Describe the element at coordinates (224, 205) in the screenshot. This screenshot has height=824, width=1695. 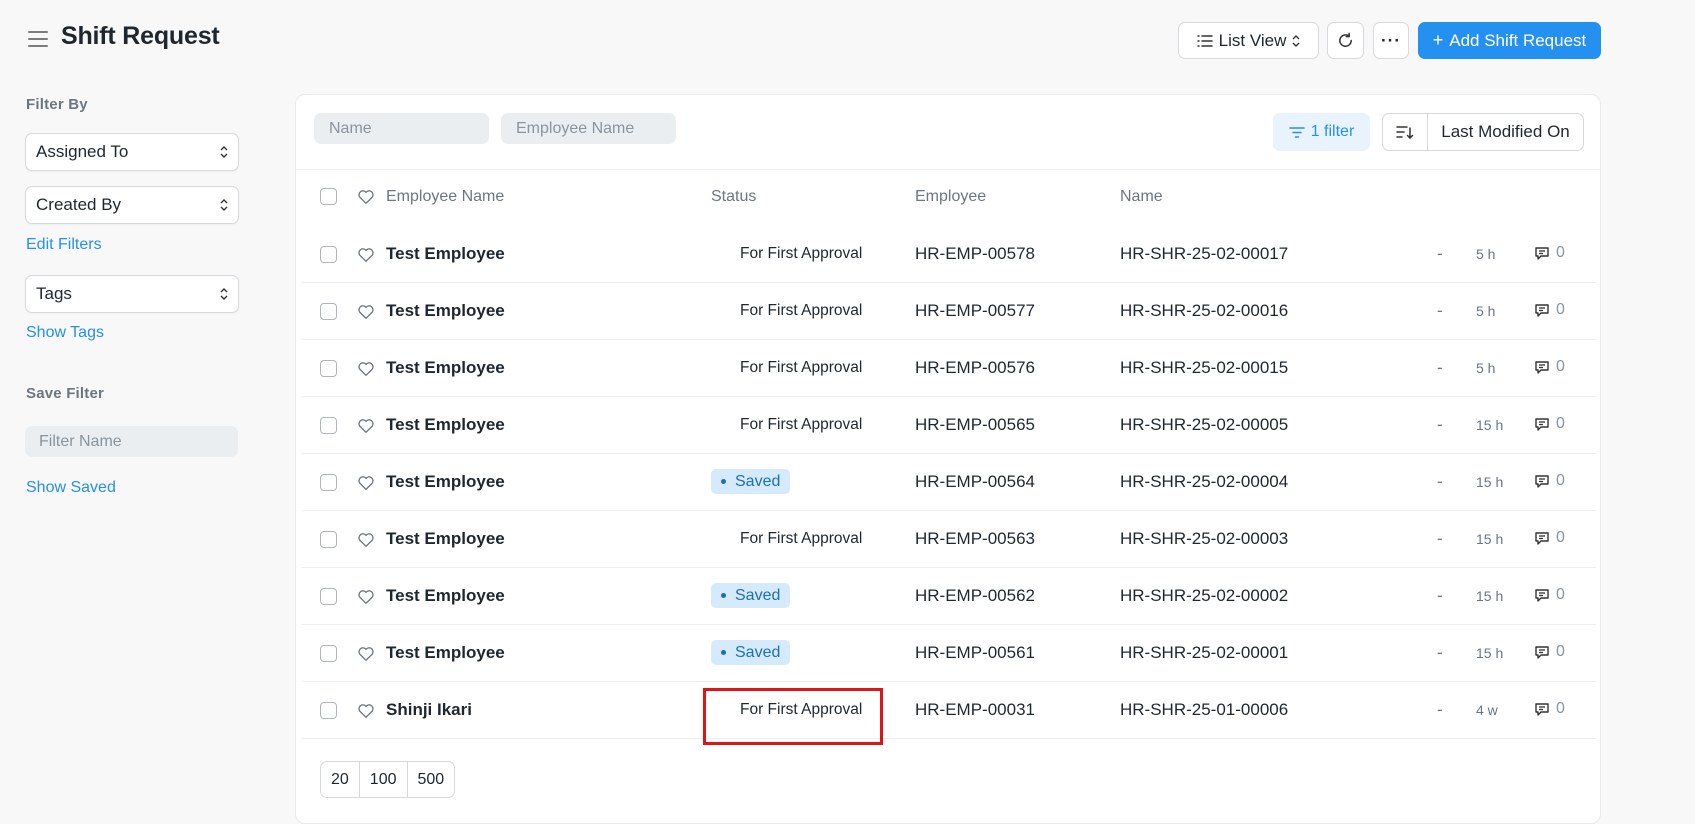
I see `up-down-chevron-icon` at that location.